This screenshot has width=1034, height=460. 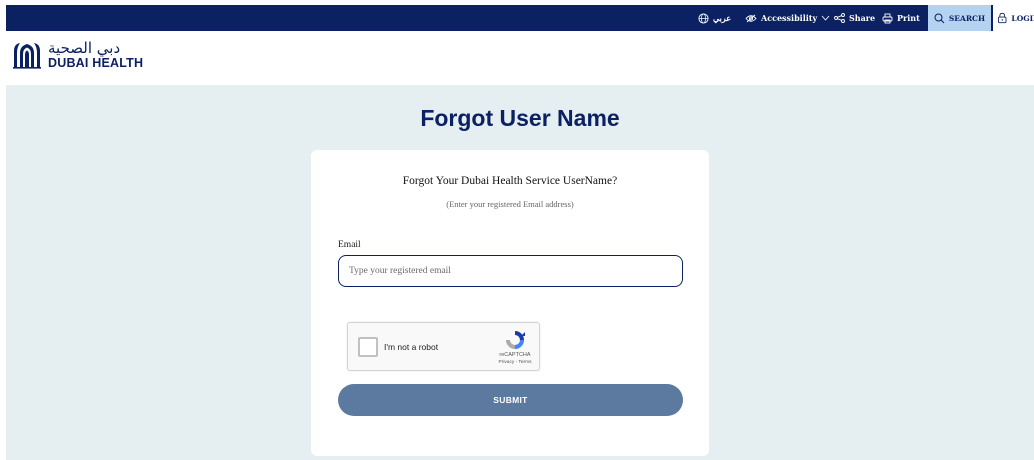 I want to click on eye-icon, so click(x=751, y=18).